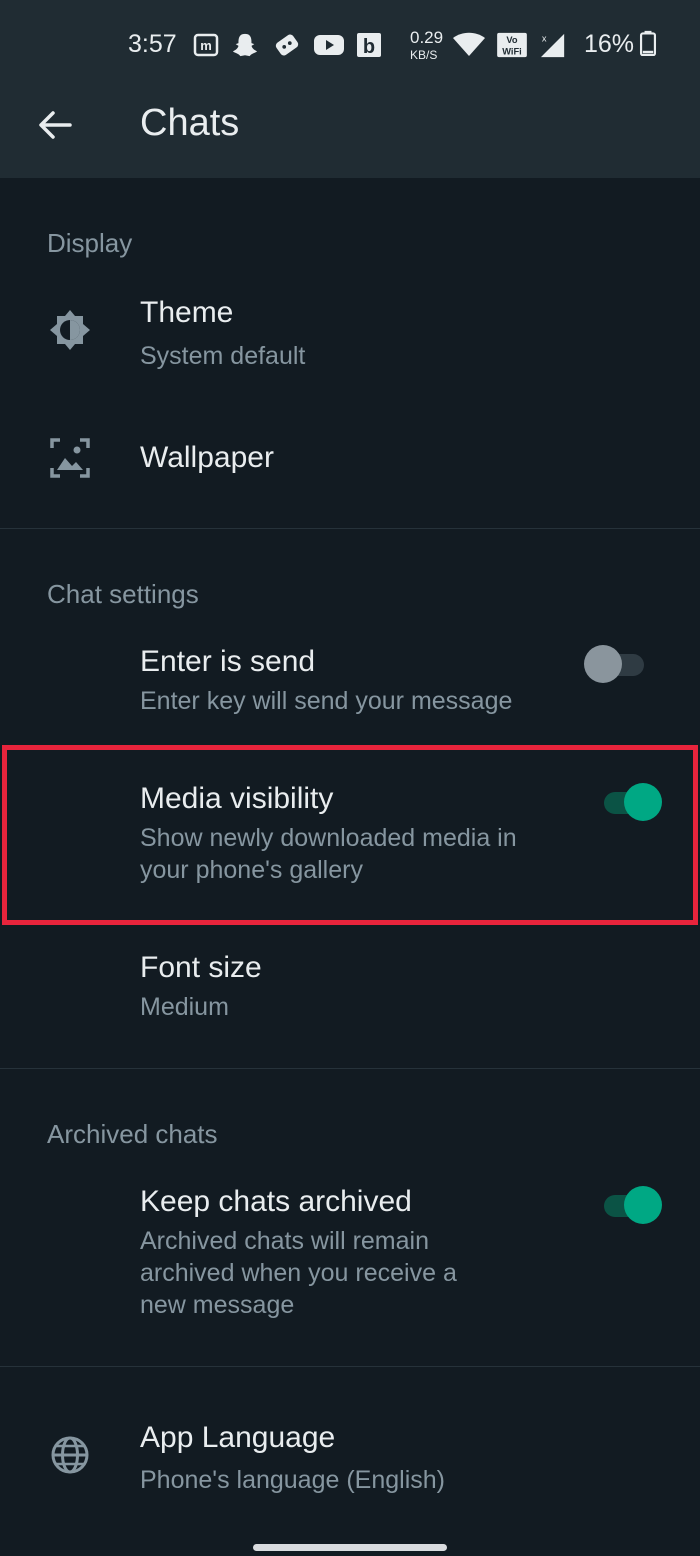 This screenshot has width=700, height=1556. Describe the element at coordinates (190, 123) in the screenshot. I see `page-title: Chats` at that location.